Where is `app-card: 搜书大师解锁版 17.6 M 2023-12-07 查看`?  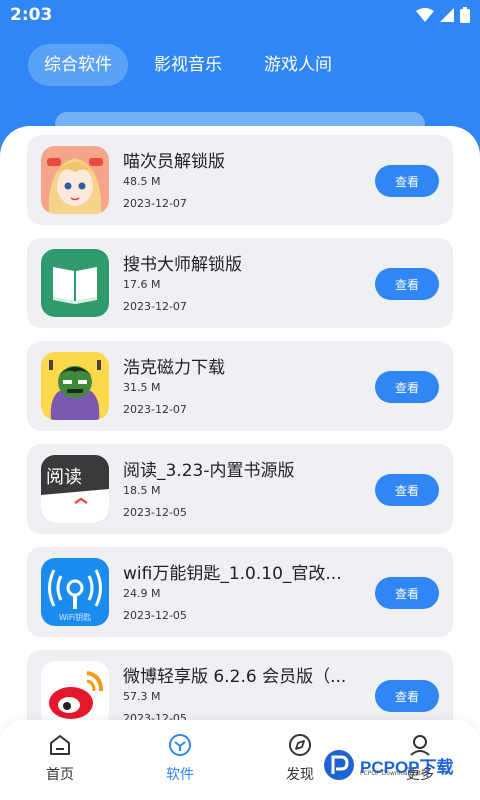
app-card: 搜书大师解锁版 17.6 M 2023-12-07 查看 is located at coordinates (240, 283).